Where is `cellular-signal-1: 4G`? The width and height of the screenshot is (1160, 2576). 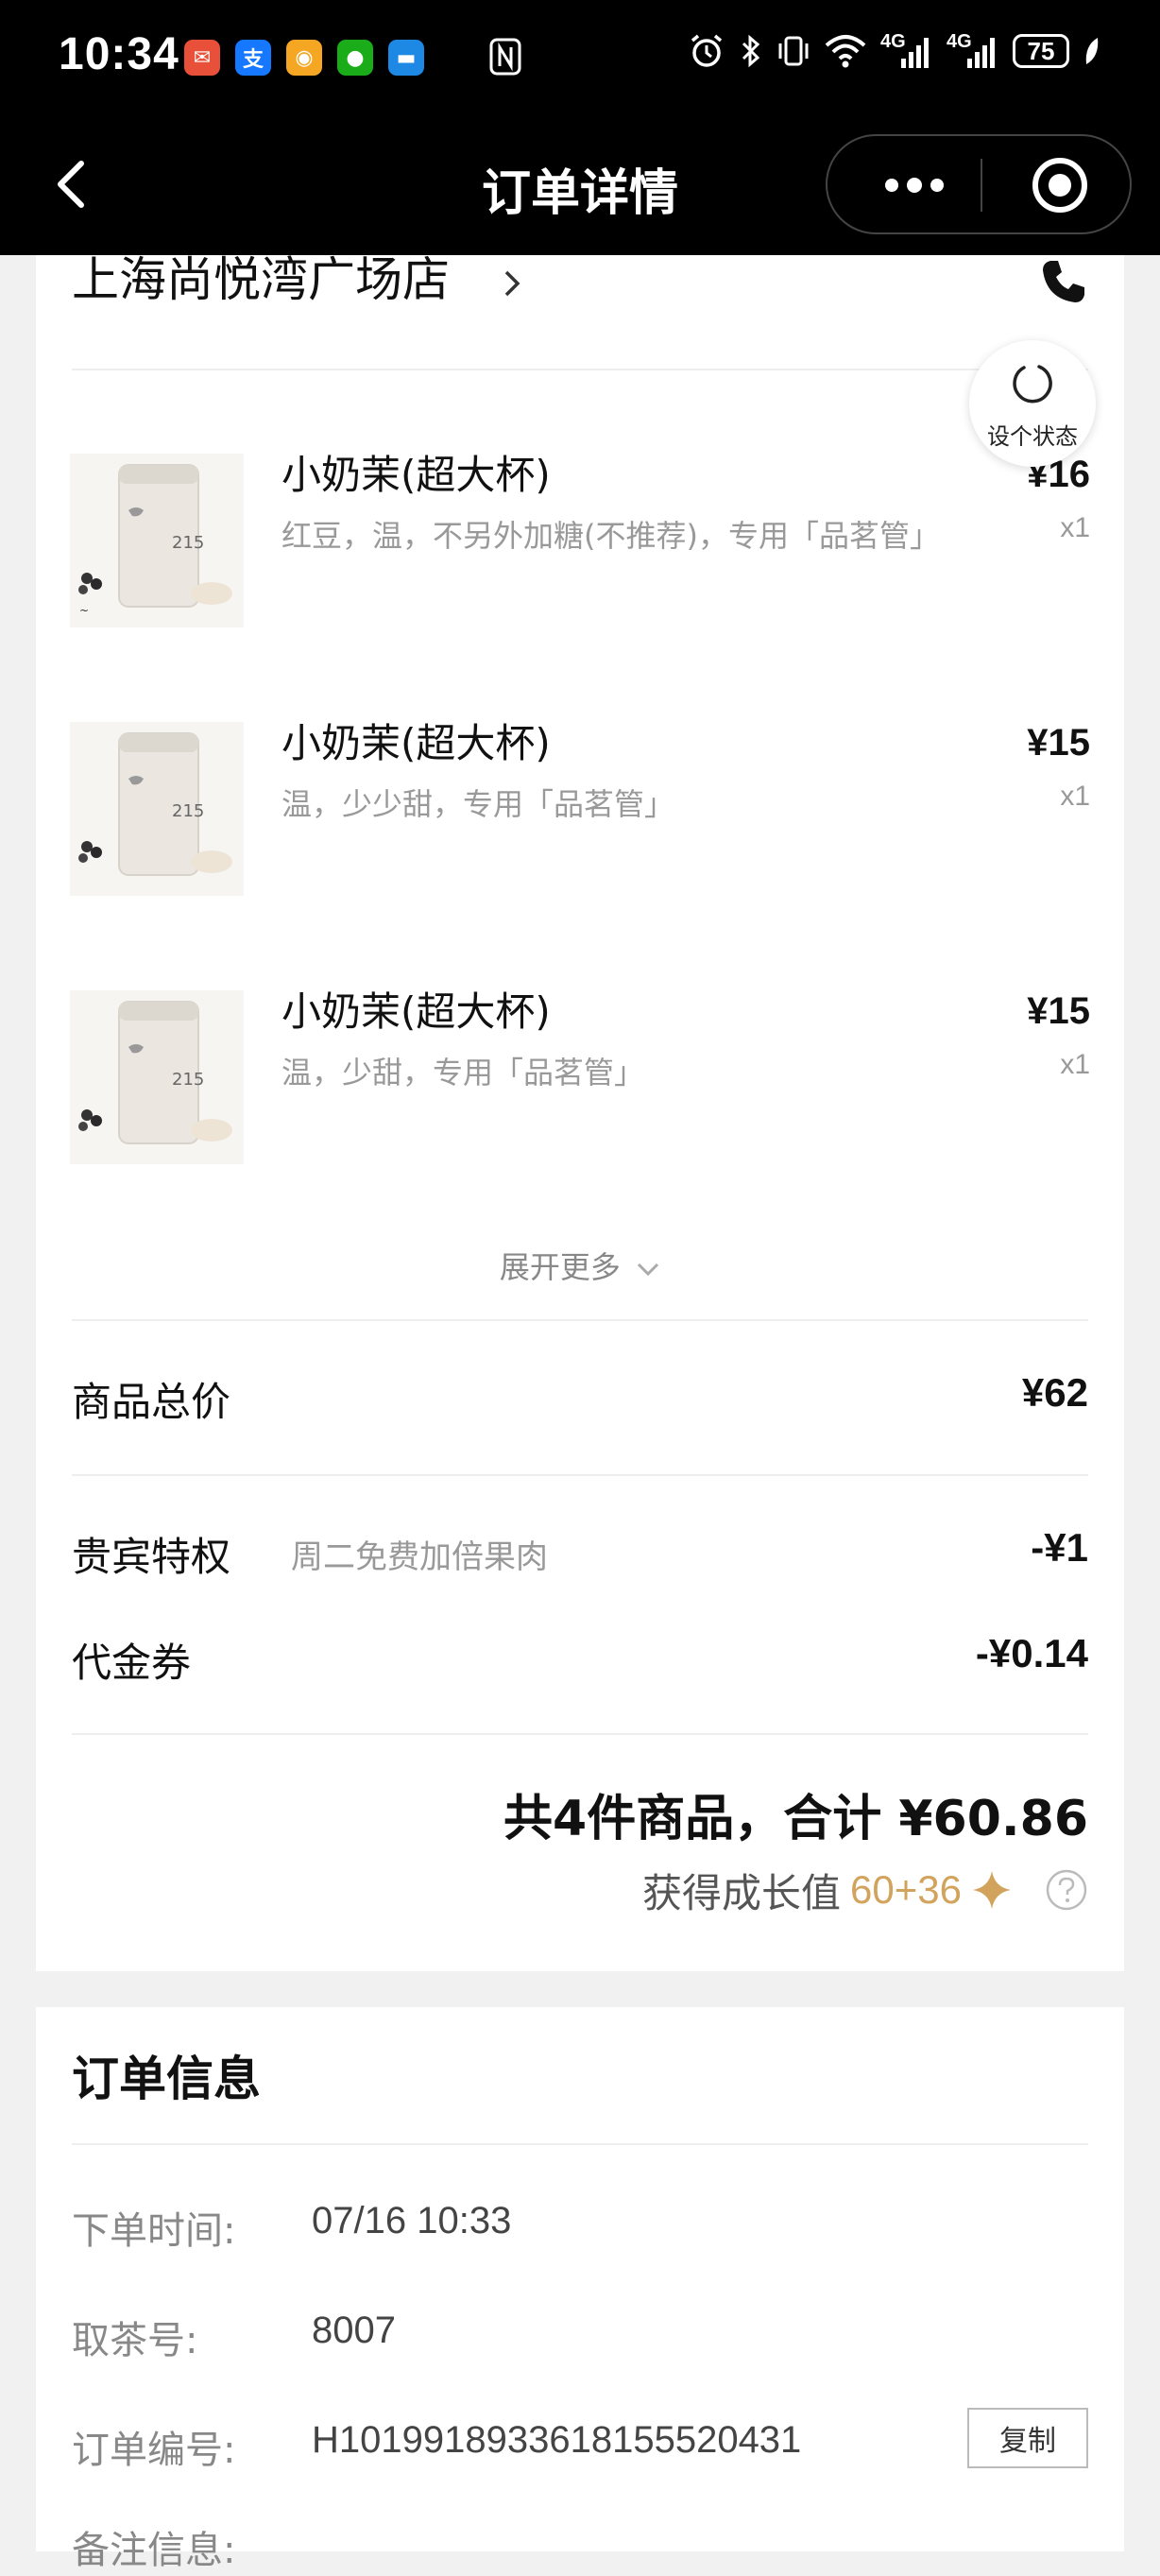
cellular-signal-1: 4G is located at coordinates (906, 51).